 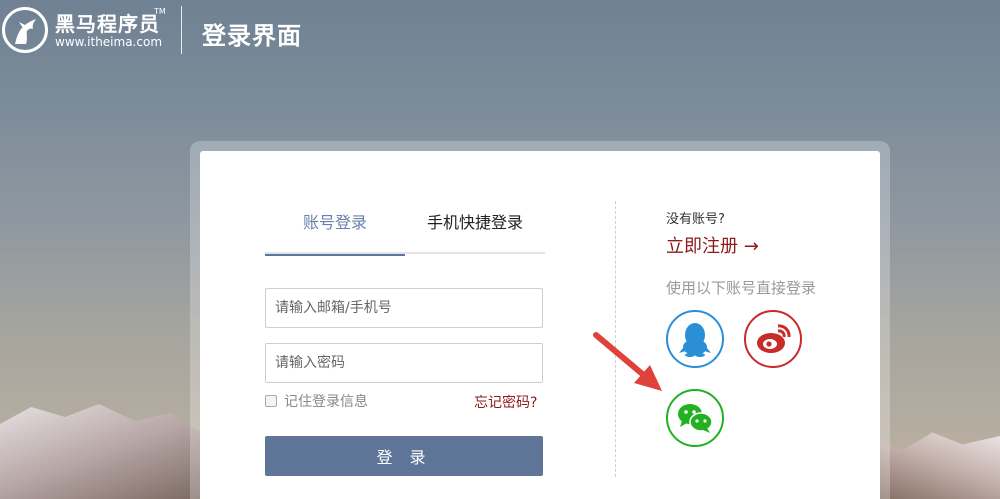 What do you see at coordinates (160, 11) in the screenshot?
I see `brand-trademark: TM` at bounding box center [160, 11].